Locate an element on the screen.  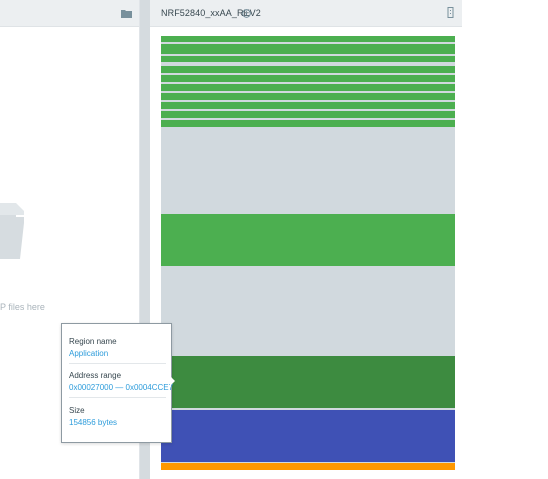
size-label: Size is located at coordinates (77, 410).